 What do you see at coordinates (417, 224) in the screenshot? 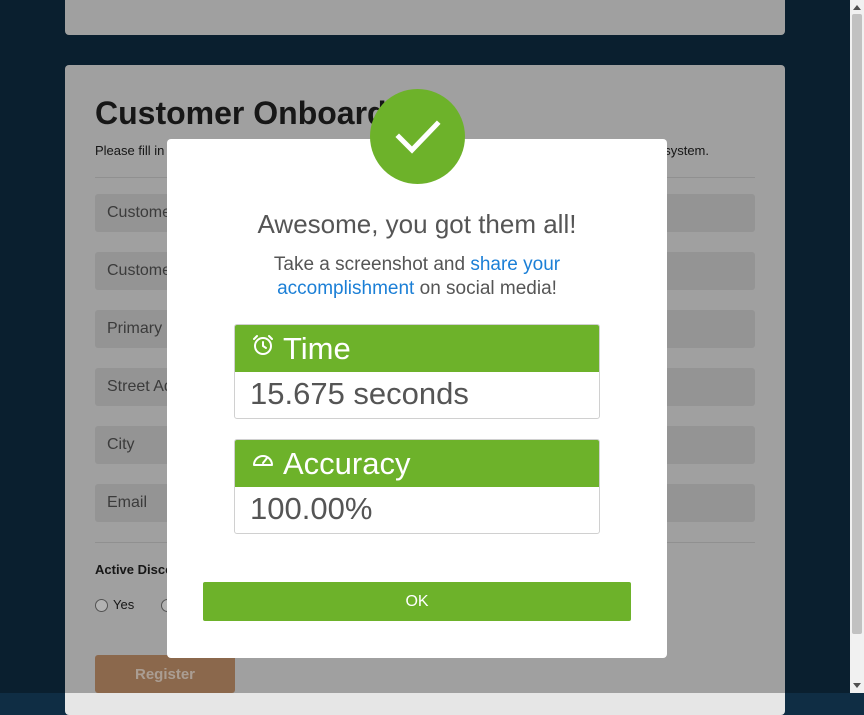
I see `modal-title: Awesome, you got them all!` at bounding box center [417, 224].